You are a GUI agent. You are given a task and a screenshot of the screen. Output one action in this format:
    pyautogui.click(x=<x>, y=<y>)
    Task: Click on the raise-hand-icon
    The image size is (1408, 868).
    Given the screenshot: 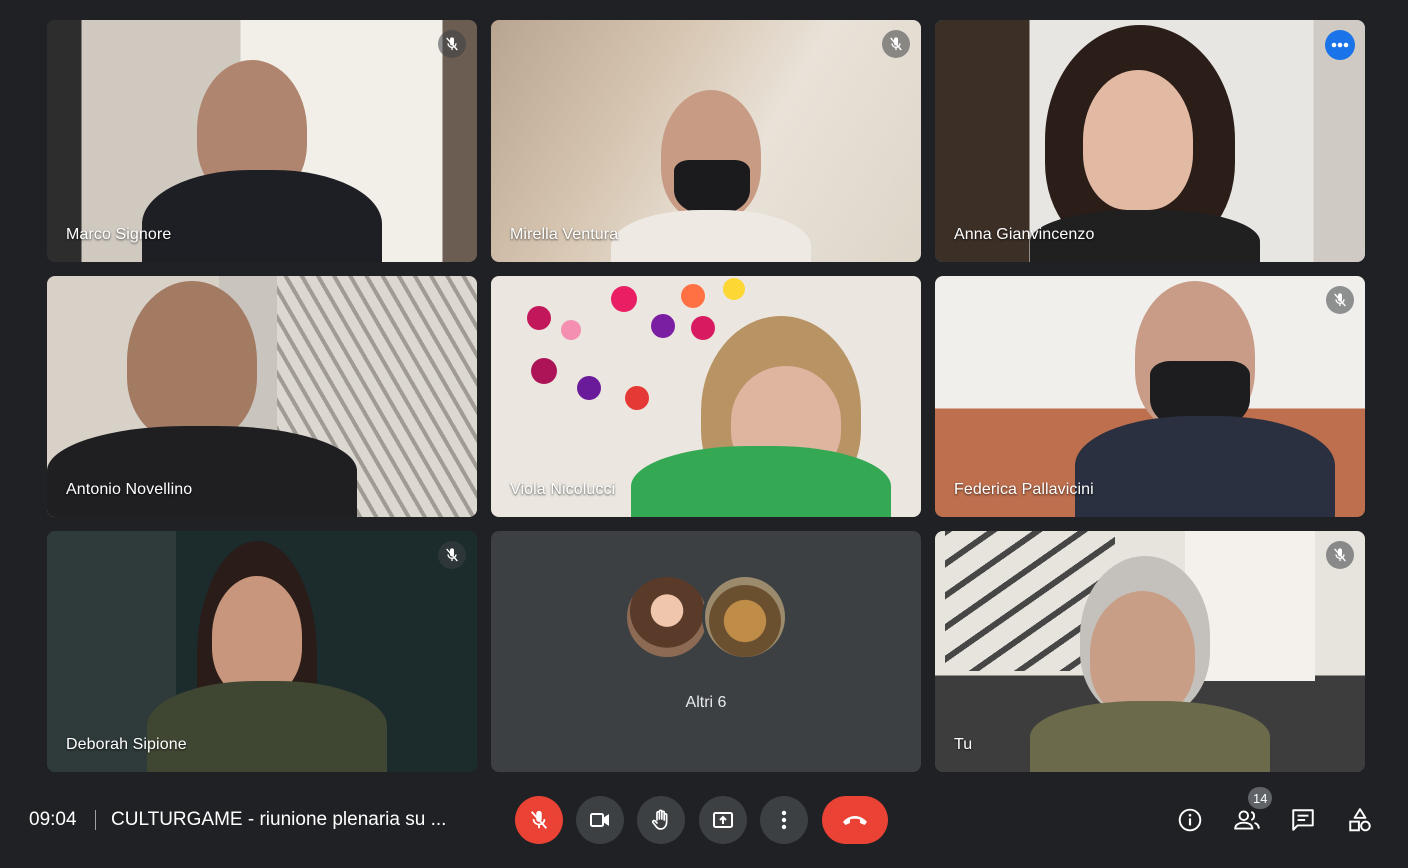 What is the action you would take?
    pyautogui.click(x=661, y=820)
    